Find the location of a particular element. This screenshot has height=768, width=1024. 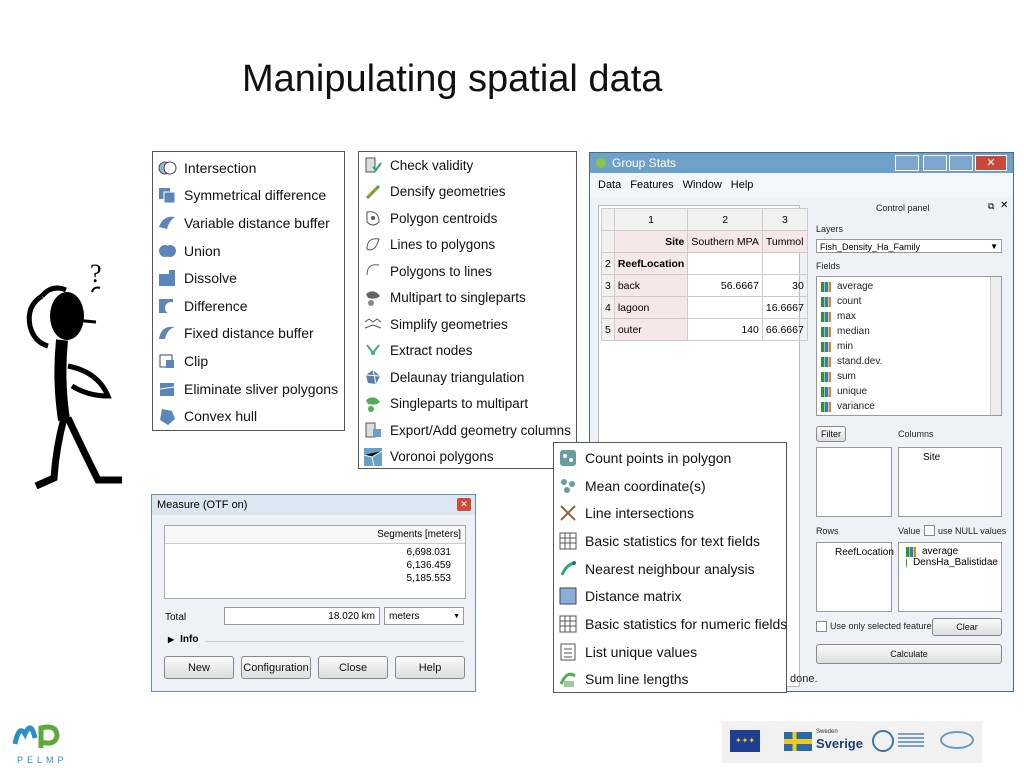

geometry-menu-item: Densify geometries is located at coordinates (467, 192).